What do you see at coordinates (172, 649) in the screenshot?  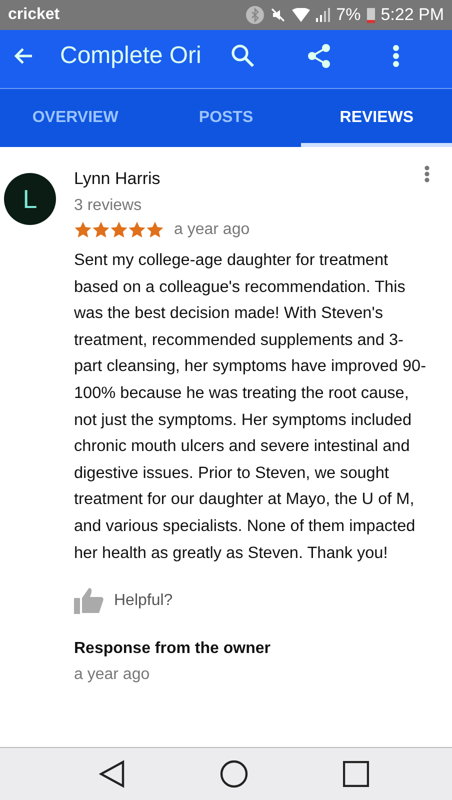 I see `response-heading: Response from the owner` at bounding box center [172, 649].